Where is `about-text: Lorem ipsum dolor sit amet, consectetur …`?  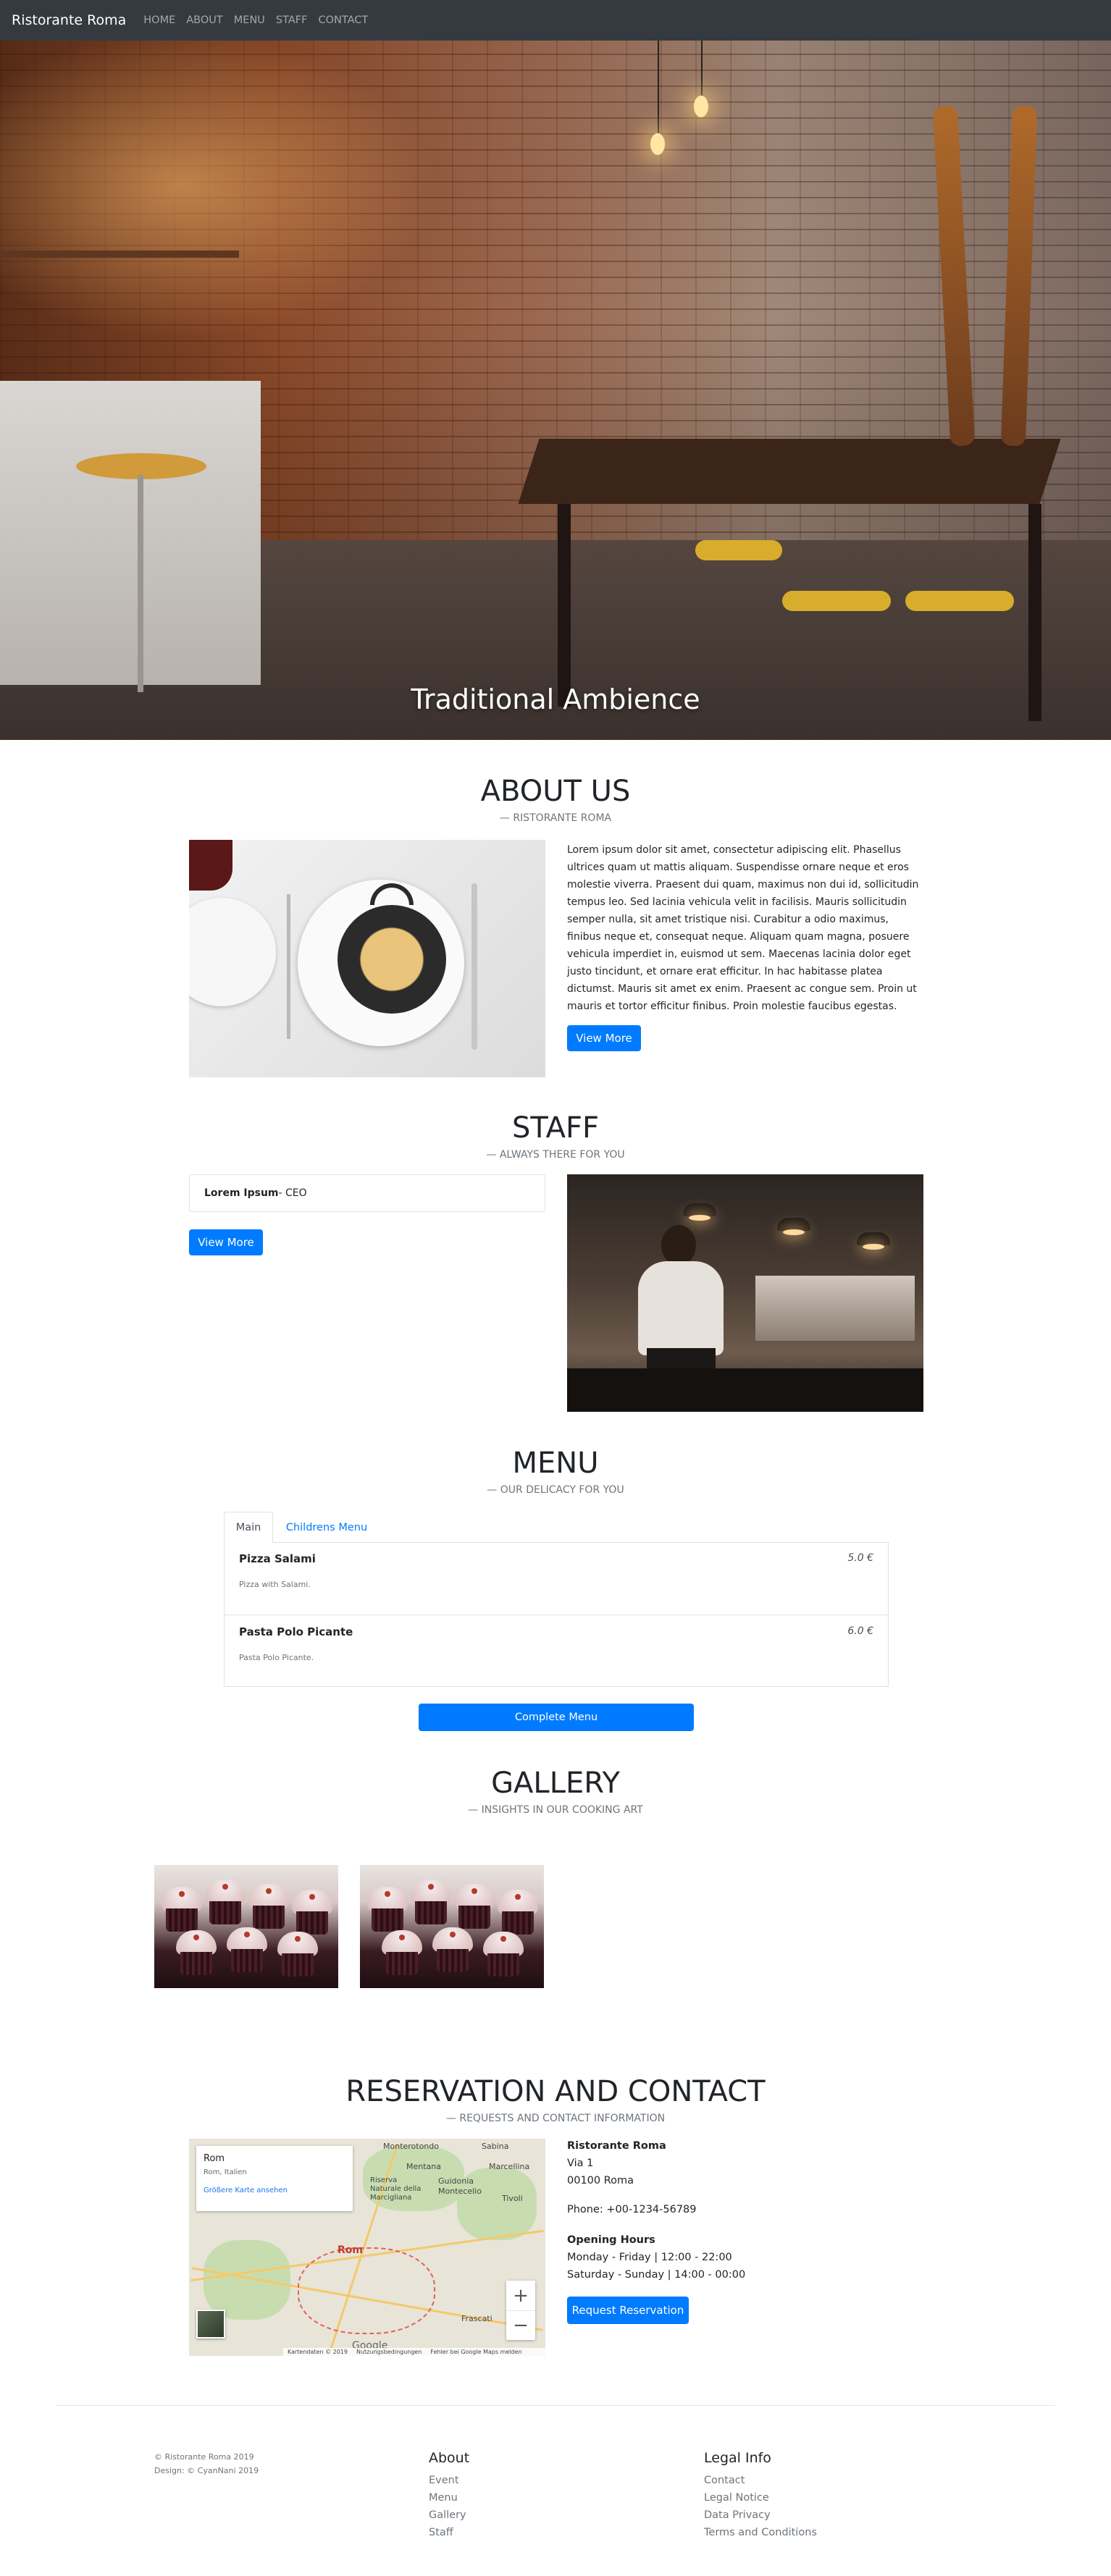
about-text: Lorem ipsum dolor sit amet, consectetur … is located at coordinates (743, 928).